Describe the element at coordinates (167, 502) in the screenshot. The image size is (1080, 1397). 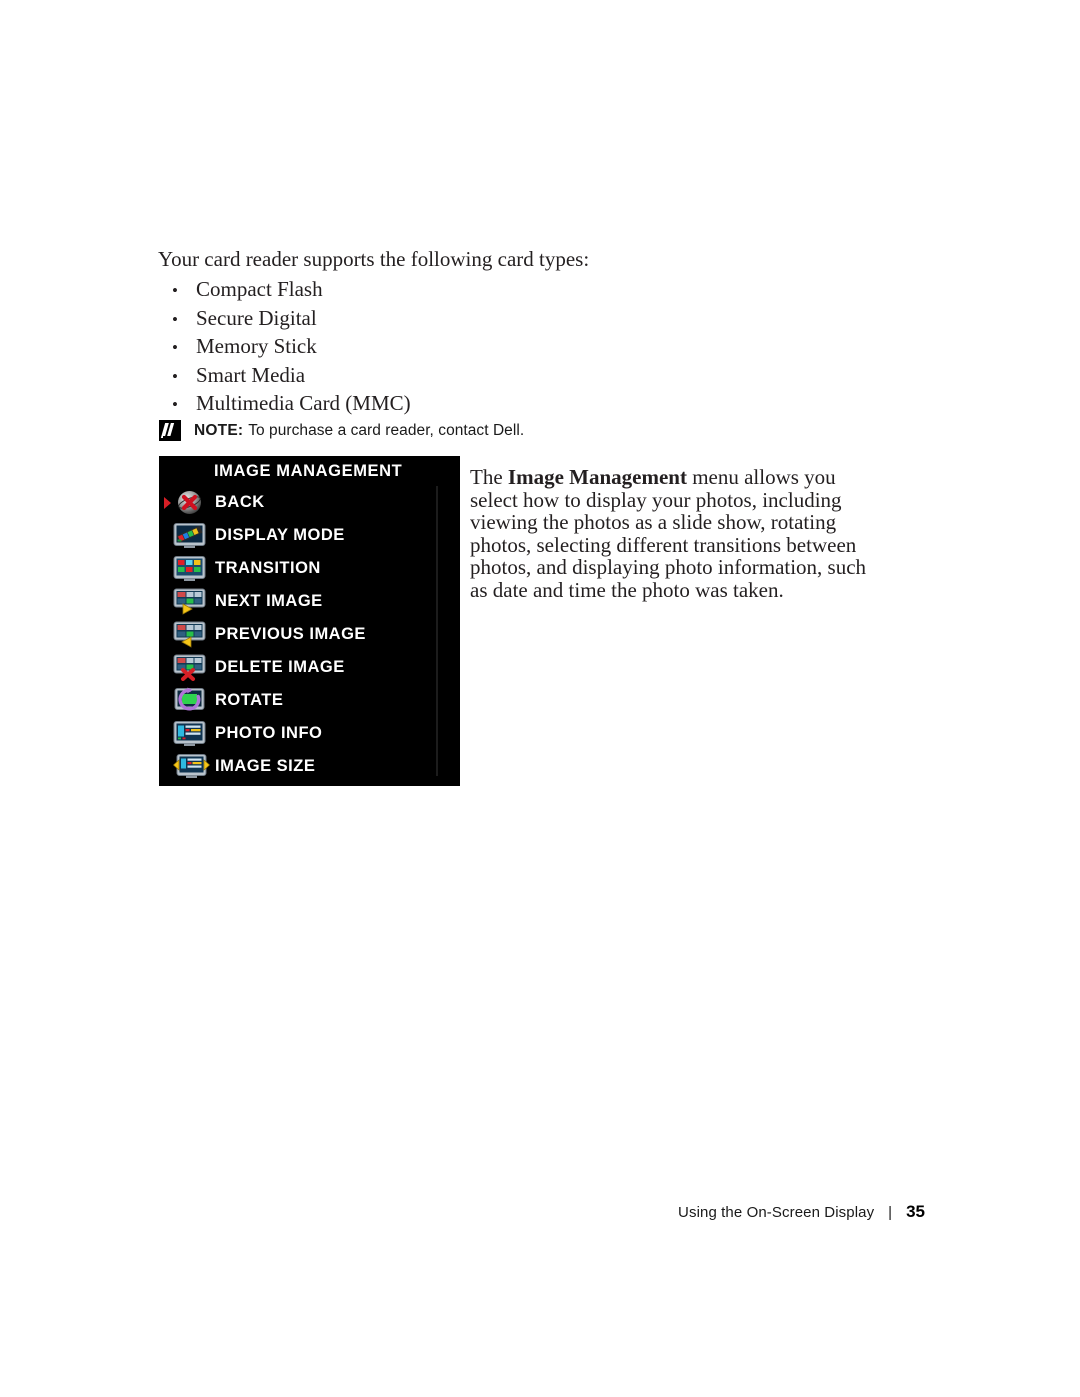
I see `selection-arrow-icon` at that location.